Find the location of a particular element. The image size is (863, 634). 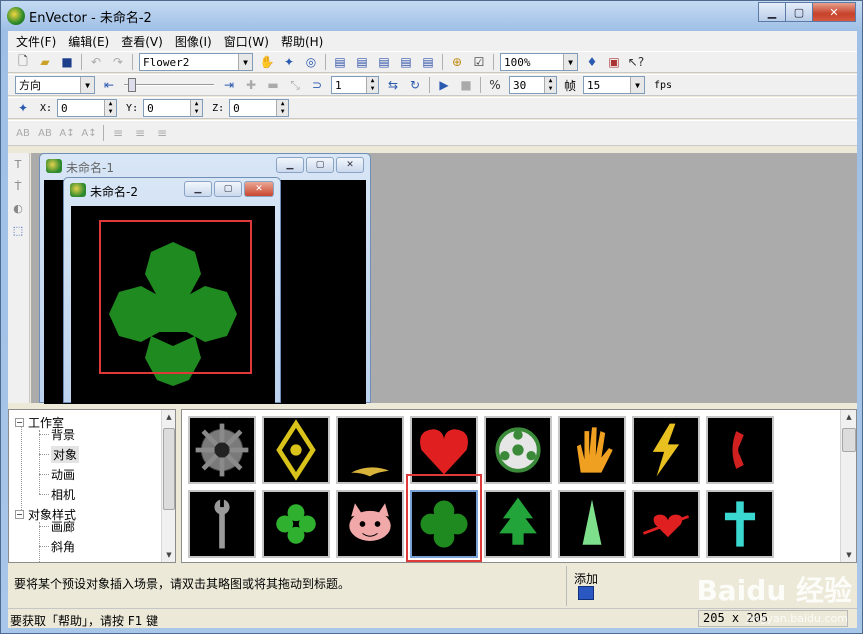

export-icon: ▣ is located at coordinates (614, 62).